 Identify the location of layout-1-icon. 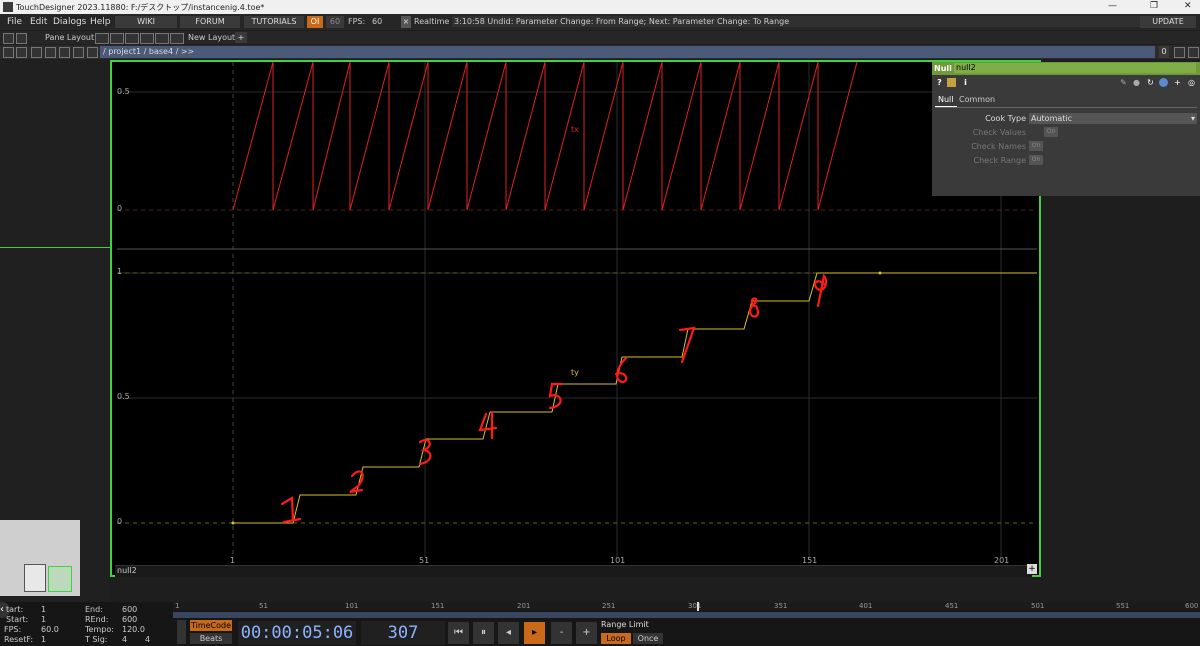
(102, 38).